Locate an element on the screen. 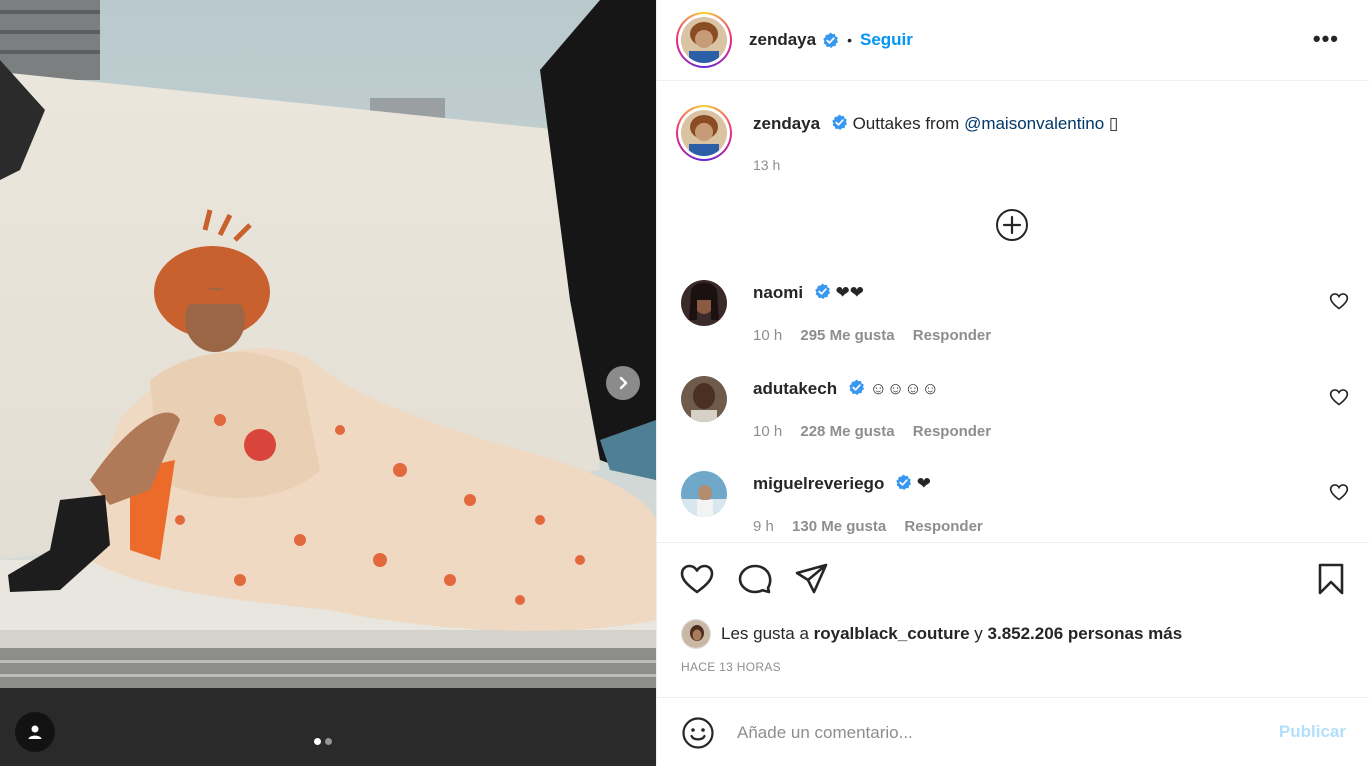 The width and height of the screenshot is (1369, 766). post-caption: zendaya Outtakes from @maisonvalentino ▯ is located at coordinates (935, 124).